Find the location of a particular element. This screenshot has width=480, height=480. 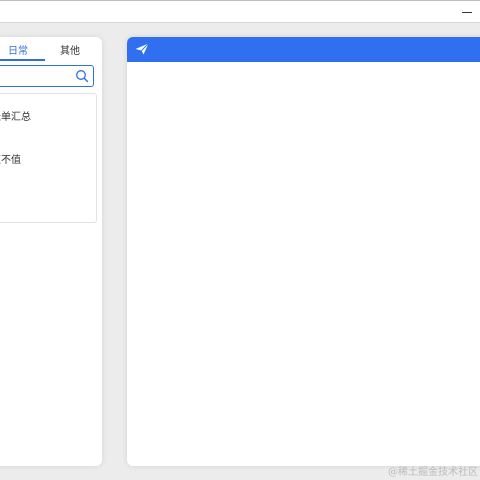

search-box is located at coordinates (47, 76).